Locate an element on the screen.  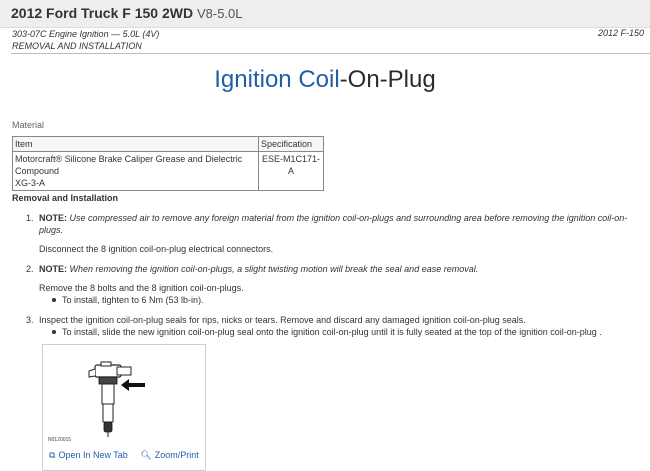
spec-line: ESE-M1C171- is located at coordinates (291, 159).